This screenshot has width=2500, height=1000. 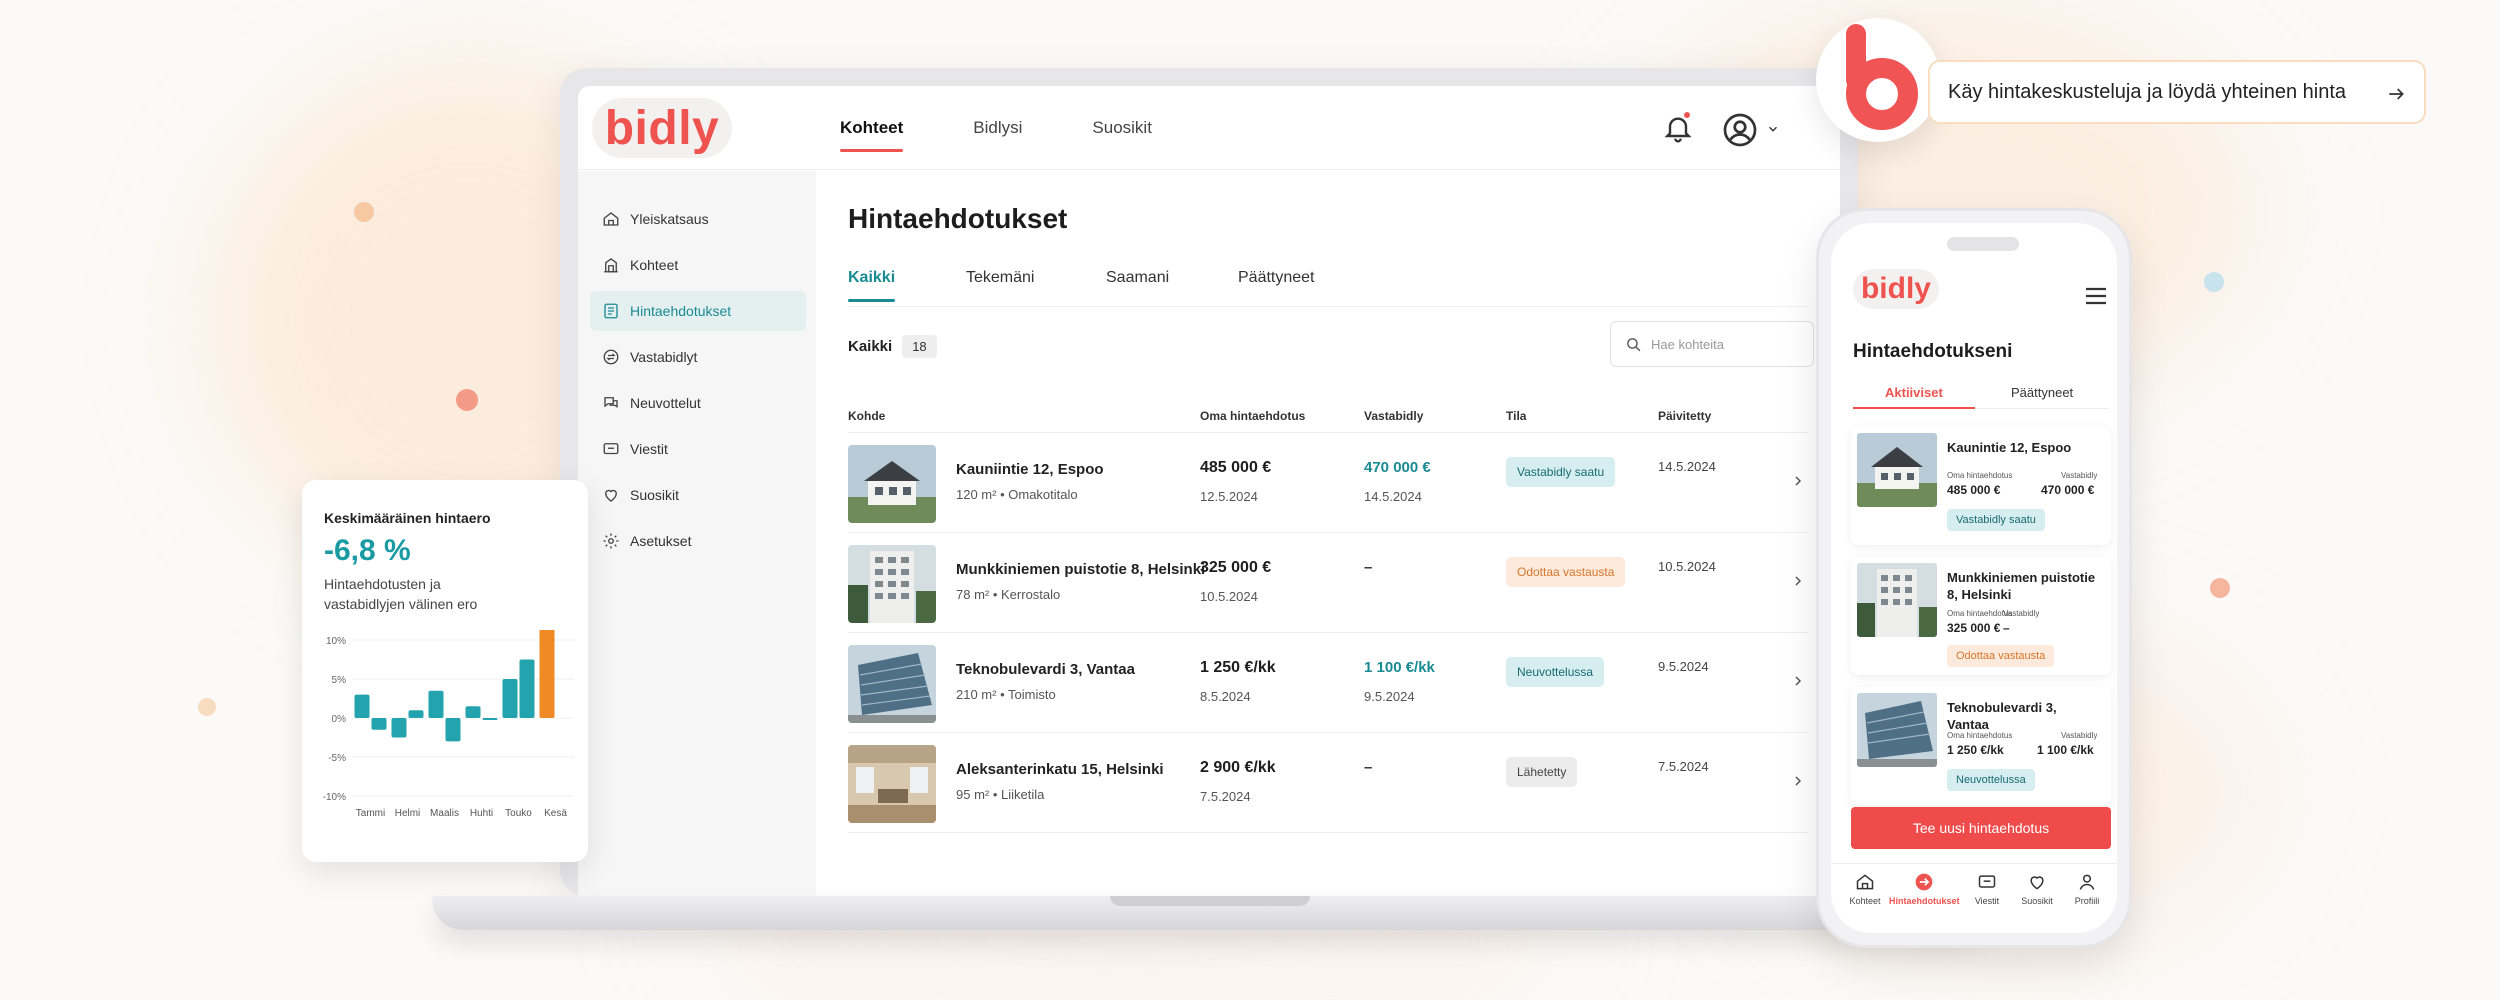 What do you see at coordinates (1878, 80) in the screenshot?
I see `bidly-b-logo` at bounding box center [1878, 80].